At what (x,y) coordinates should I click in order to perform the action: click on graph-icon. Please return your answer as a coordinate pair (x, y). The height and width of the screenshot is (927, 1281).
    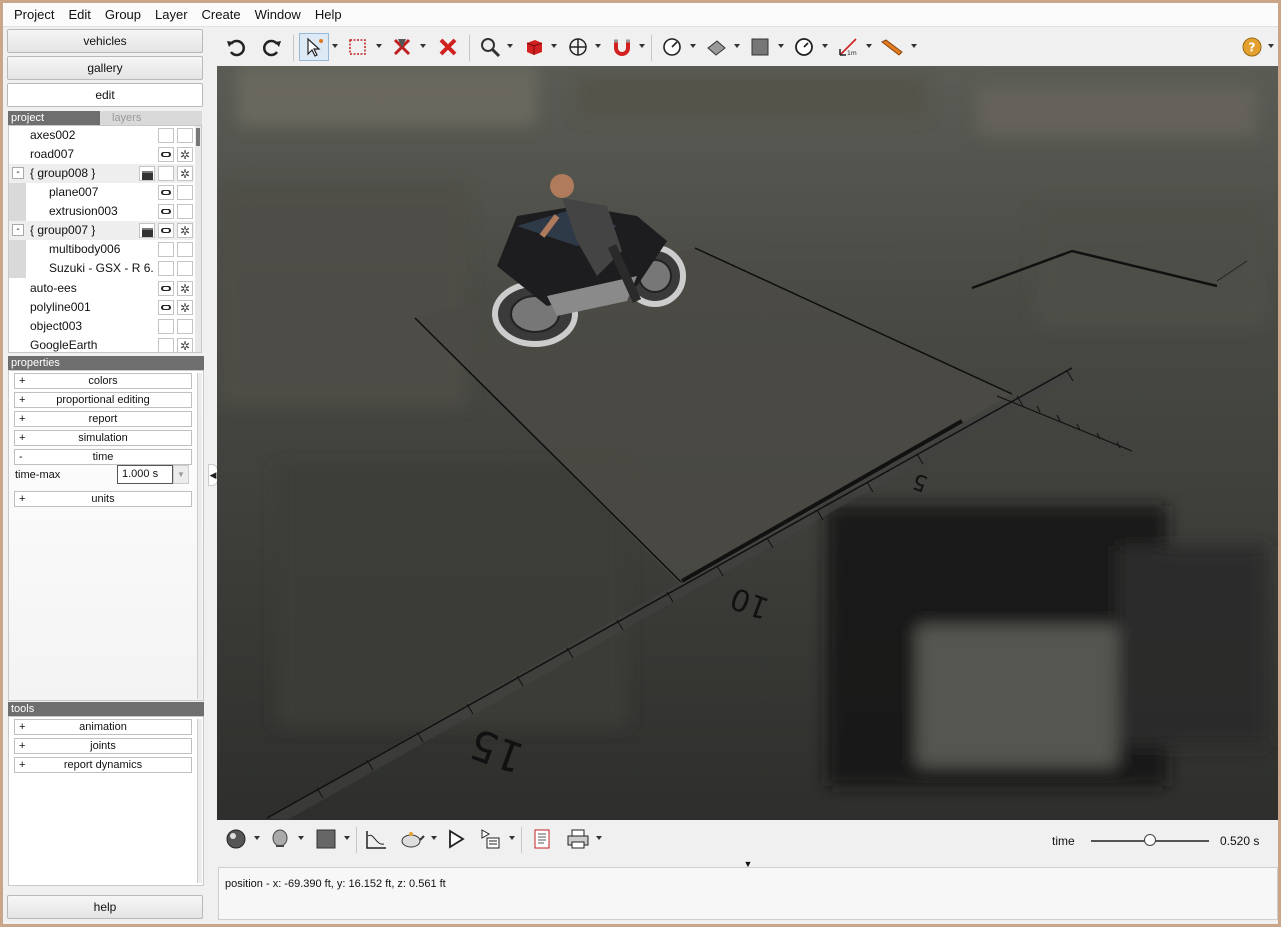
    Looking at the image, I should click on (376, 839).